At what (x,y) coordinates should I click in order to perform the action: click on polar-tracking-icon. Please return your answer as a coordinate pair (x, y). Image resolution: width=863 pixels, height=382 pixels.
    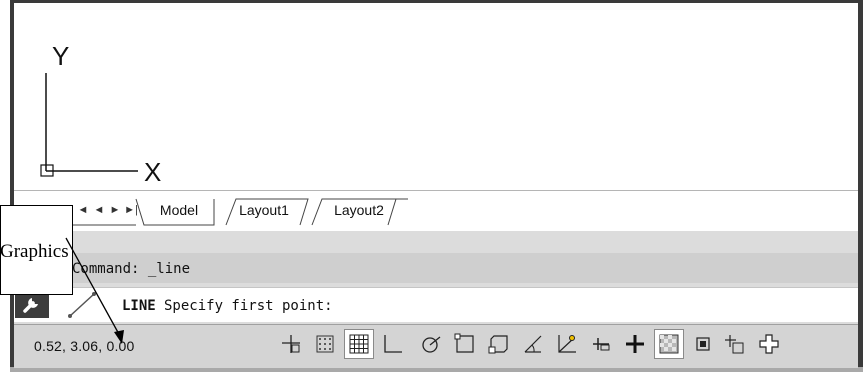
    Looking at the image, I should click on (431, 344).